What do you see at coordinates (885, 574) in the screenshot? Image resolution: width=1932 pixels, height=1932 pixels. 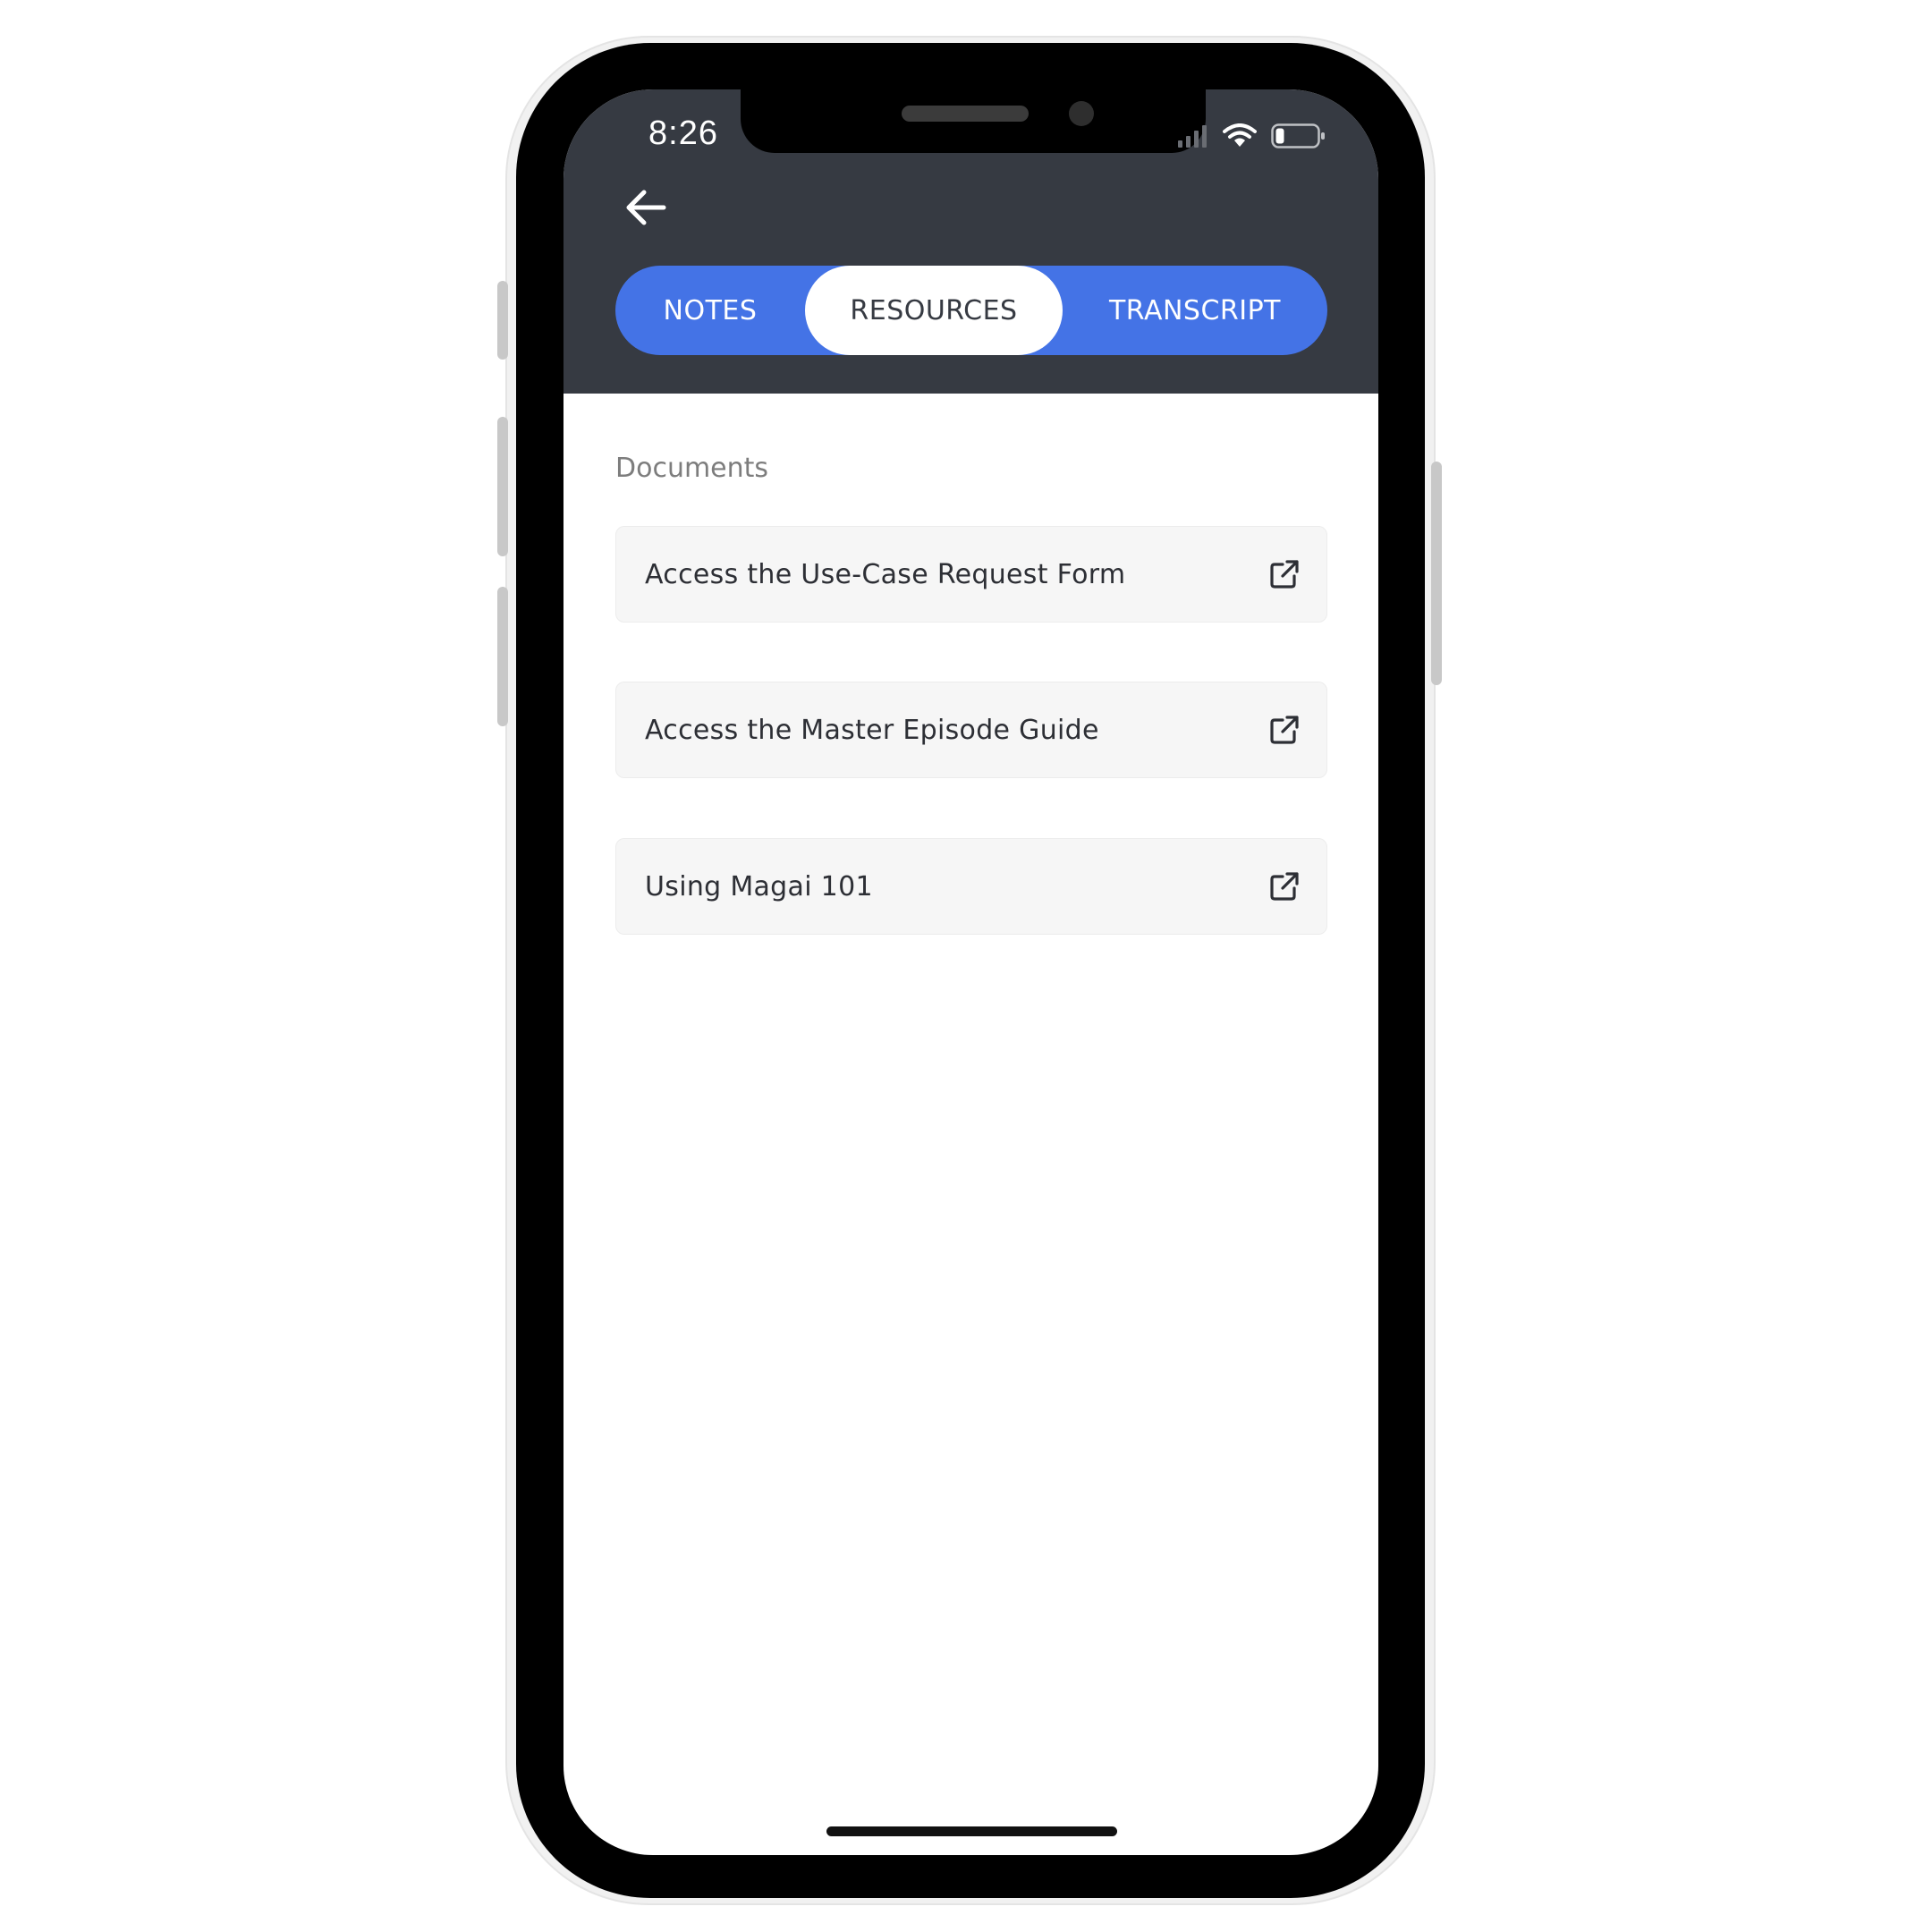 I see `document-link-label: Access the Use-Case Request Form` at bounding box center [885, 574].